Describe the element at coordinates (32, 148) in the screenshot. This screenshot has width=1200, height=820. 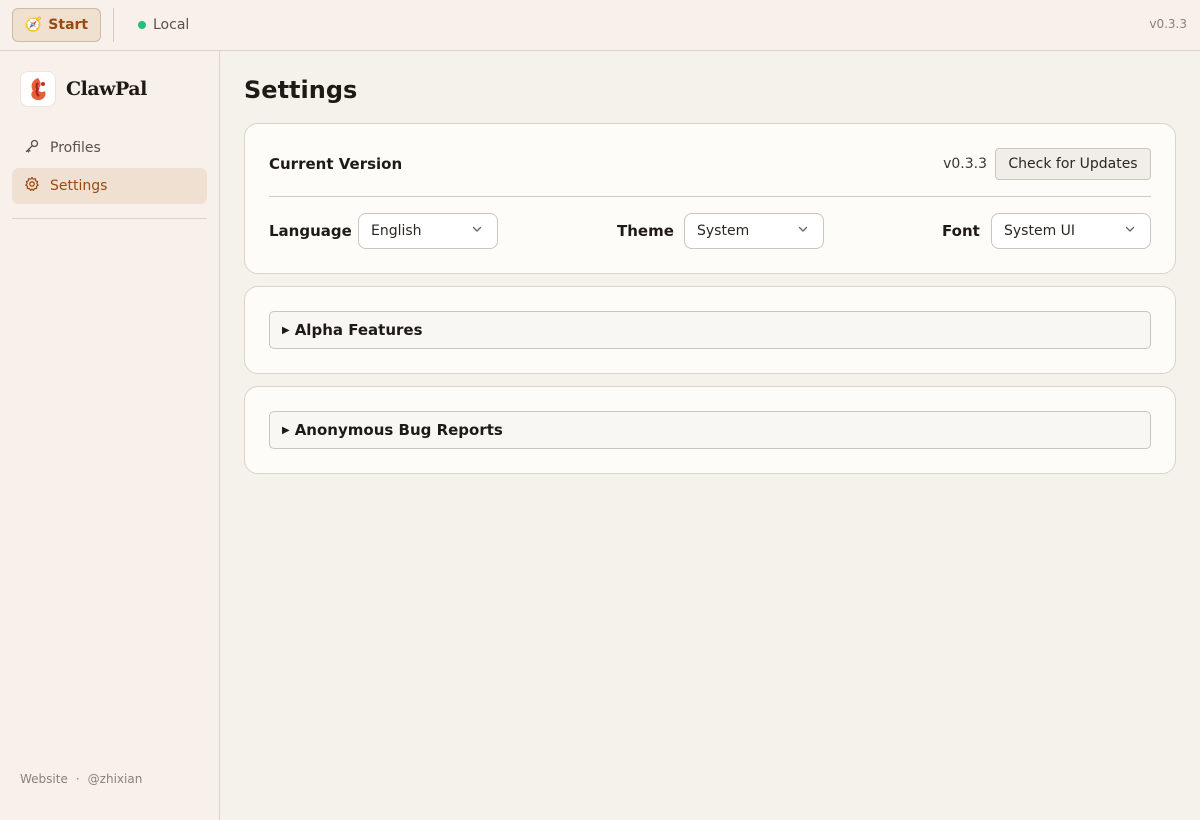
I see `key-icon` at that location.